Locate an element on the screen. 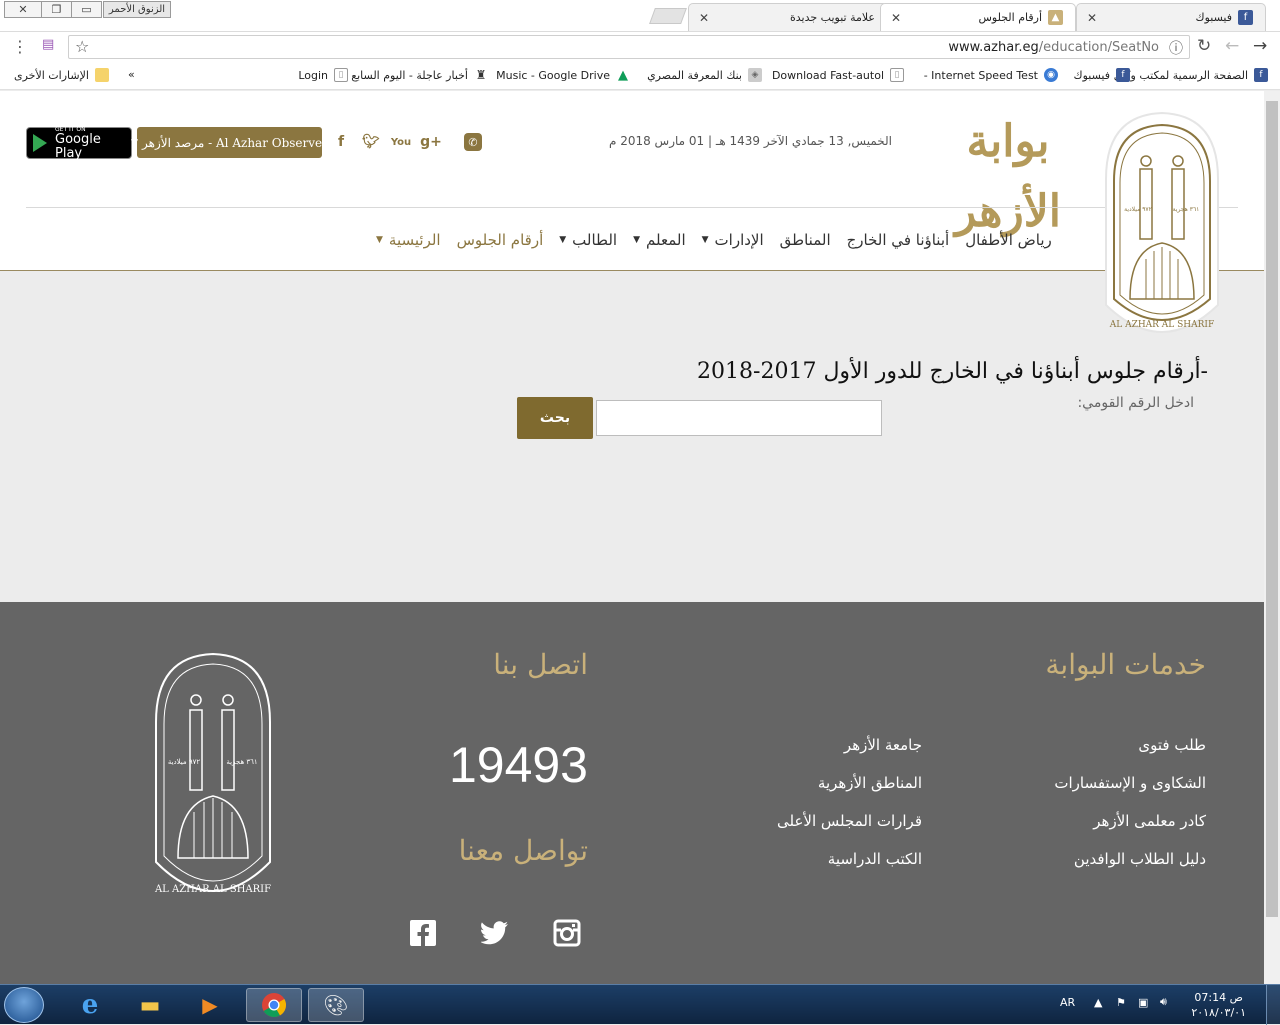 This screenshot has height=1025, width=1280. internet-explorer-icon: e is located at coordinates (90, 1005).